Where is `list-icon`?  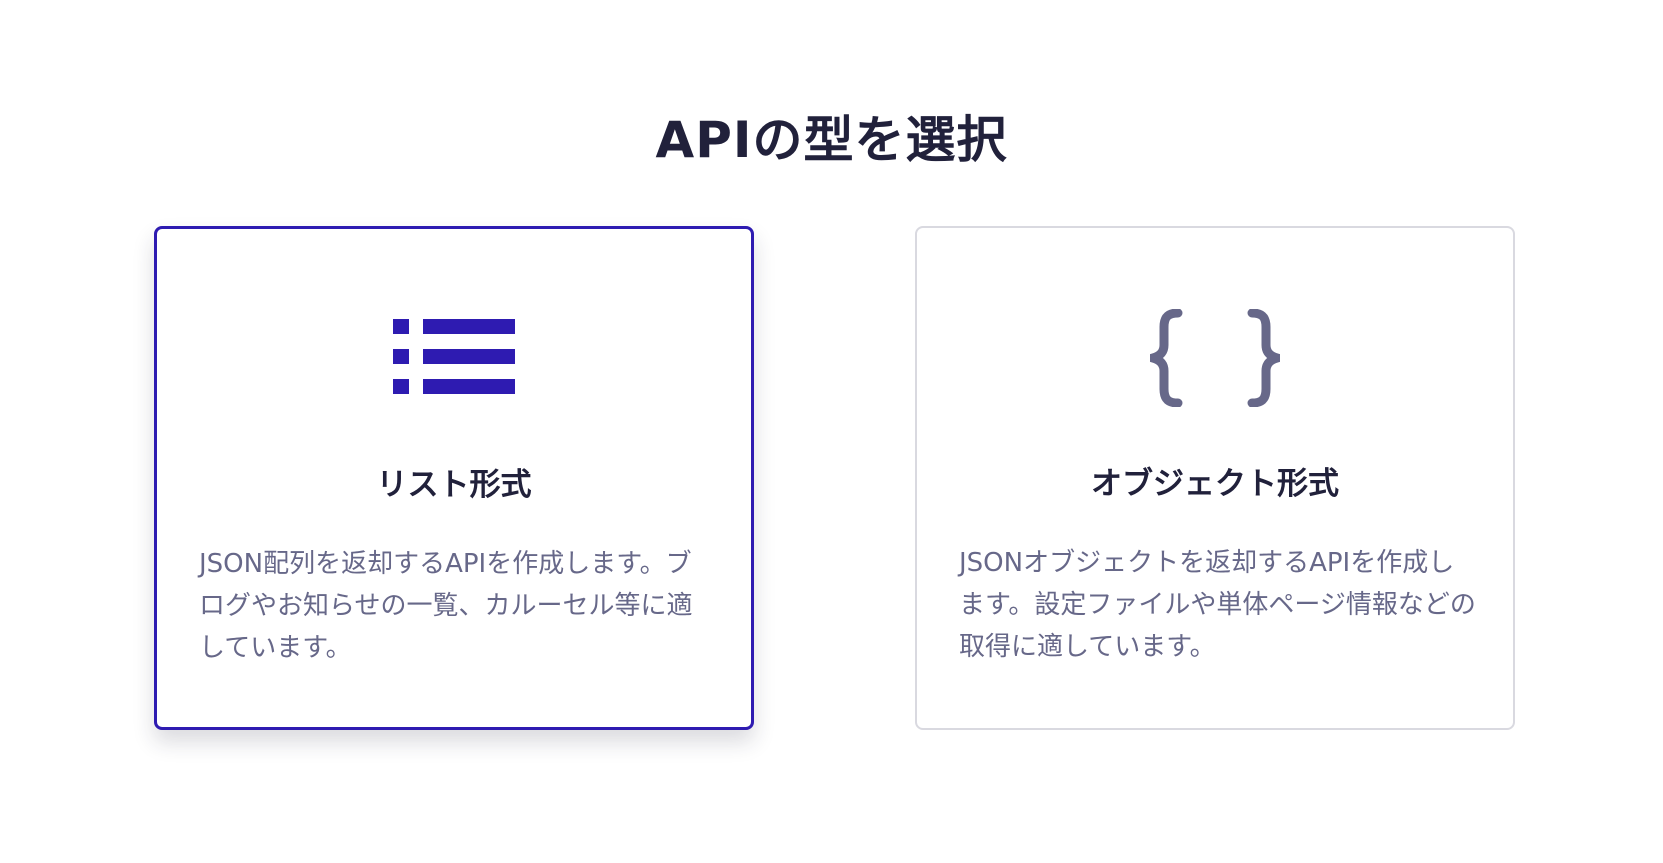 list-icon is located at coordinates (454, 359).